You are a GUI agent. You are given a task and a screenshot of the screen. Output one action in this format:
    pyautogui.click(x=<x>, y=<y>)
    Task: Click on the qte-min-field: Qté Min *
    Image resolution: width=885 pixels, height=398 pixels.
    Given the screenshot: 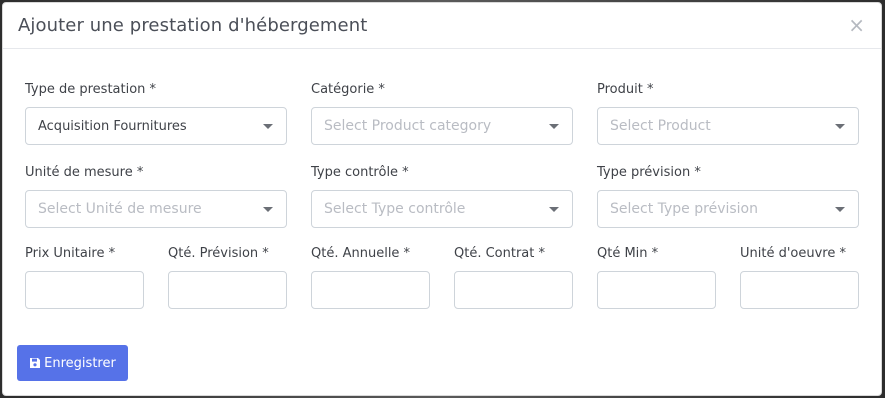 What is the action you would take?
    pyautogui.click(x=656, y=277)
    